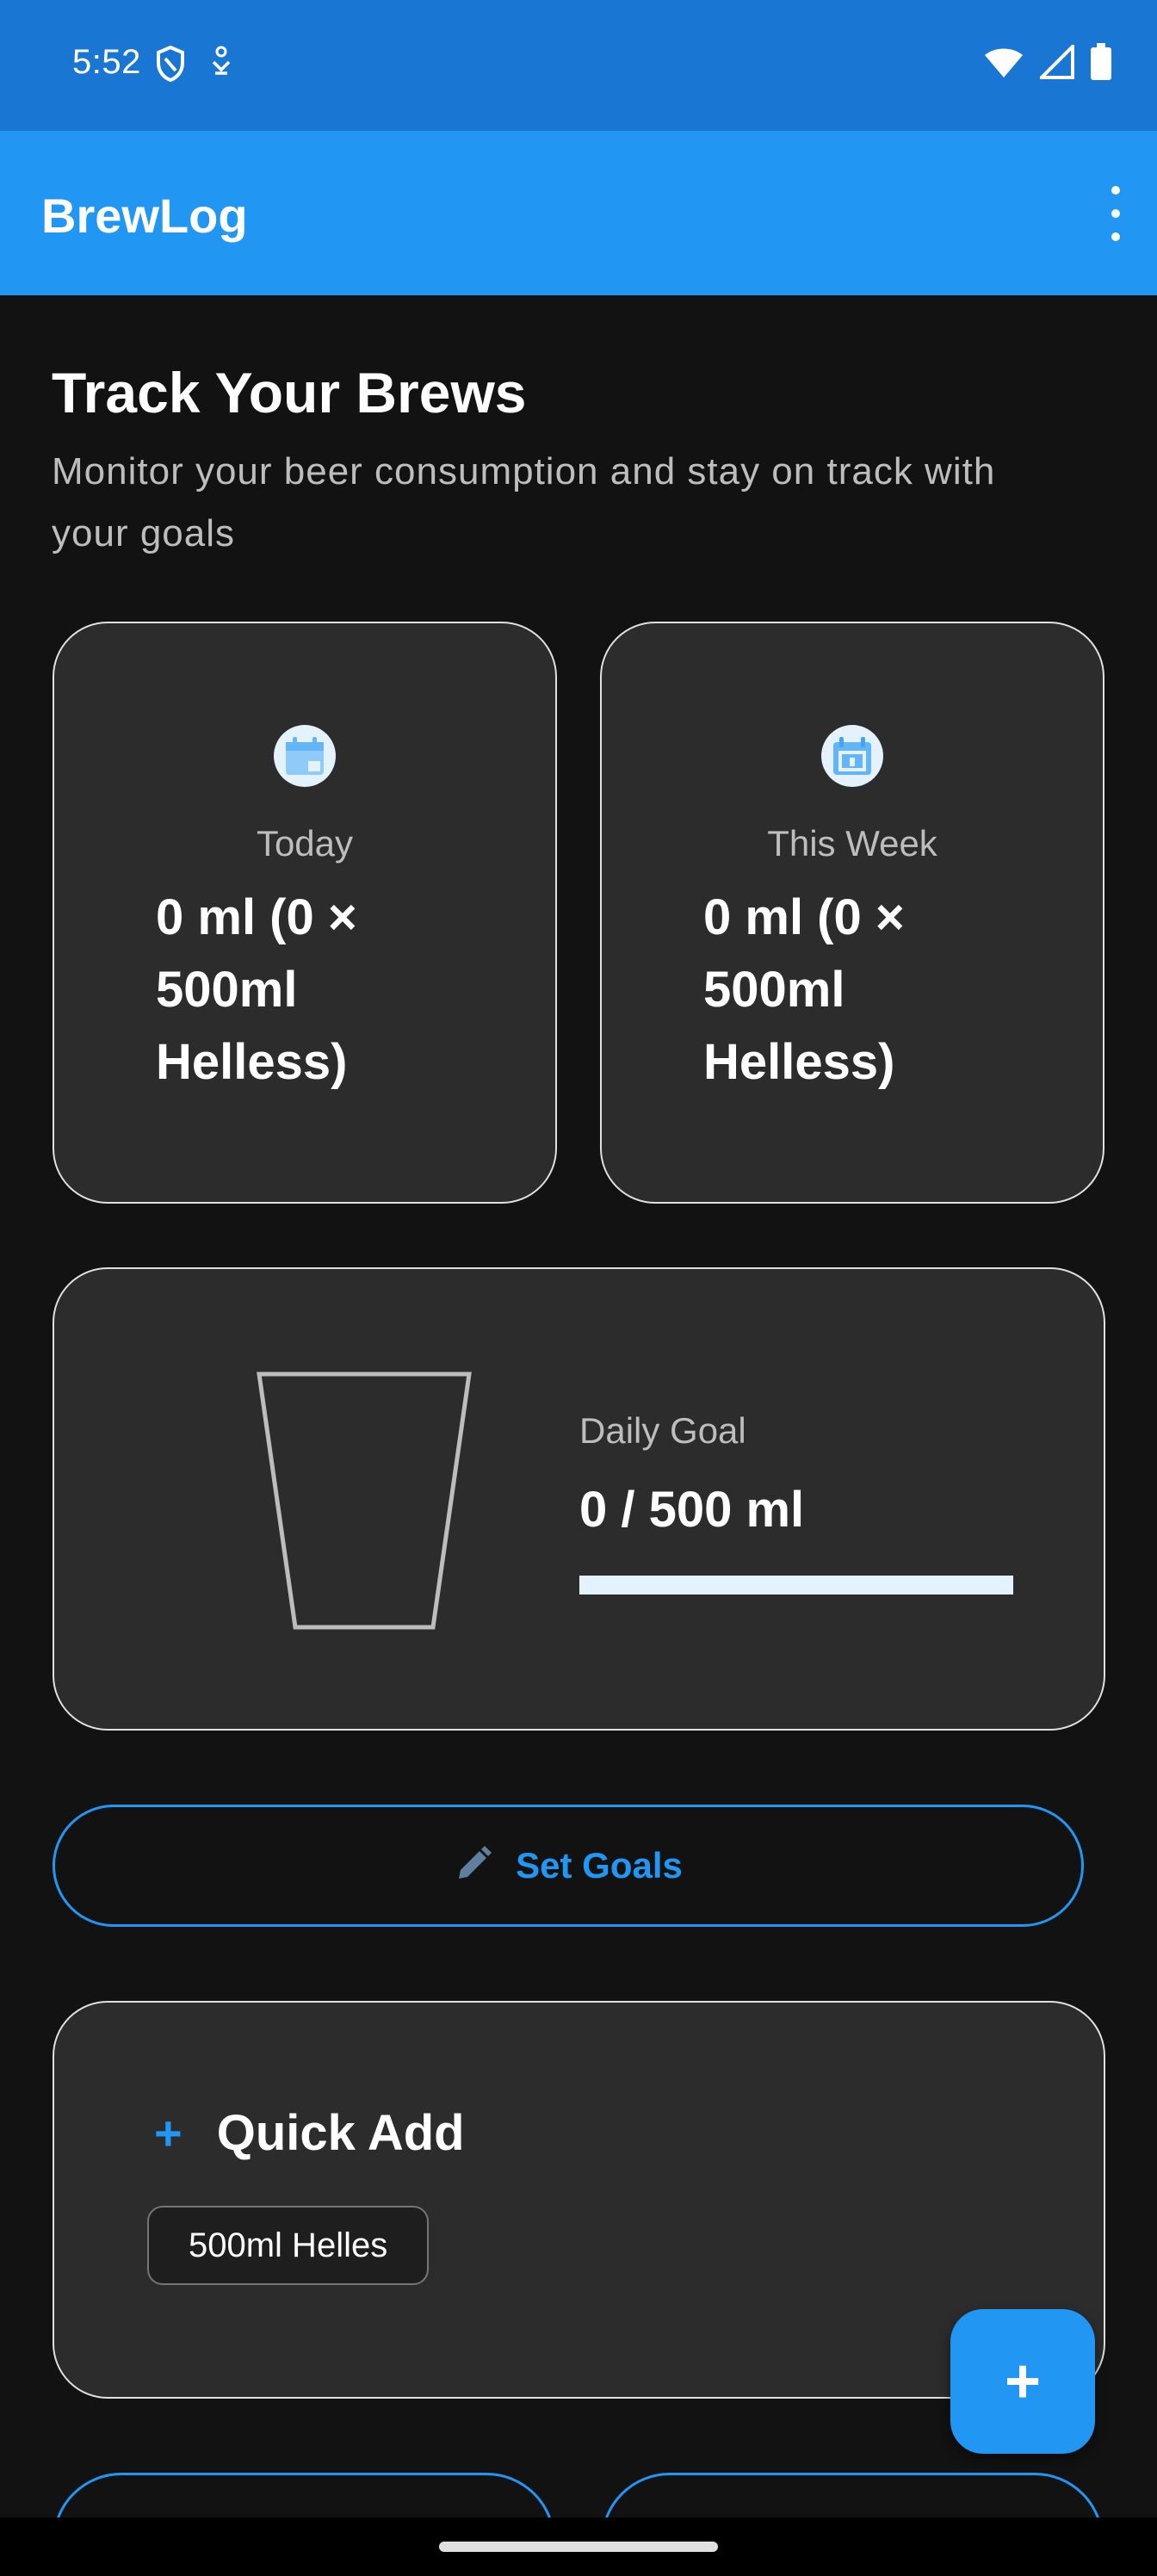 The height and width of the screenshot is (2576, 1157). I want to click on set-goals-button: Set Goals, so click(568, 1866).